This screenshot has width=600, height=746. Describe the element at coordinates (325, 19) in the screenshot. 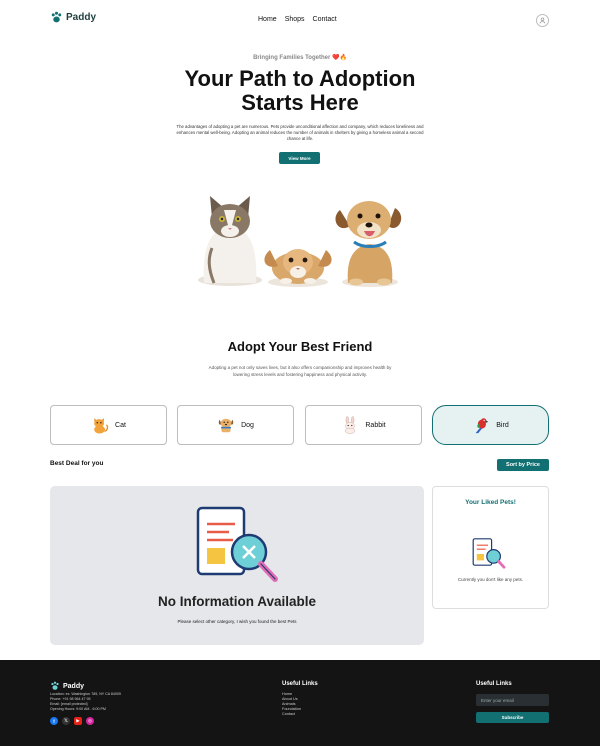

I see `nav-contact: Contact` at that location.